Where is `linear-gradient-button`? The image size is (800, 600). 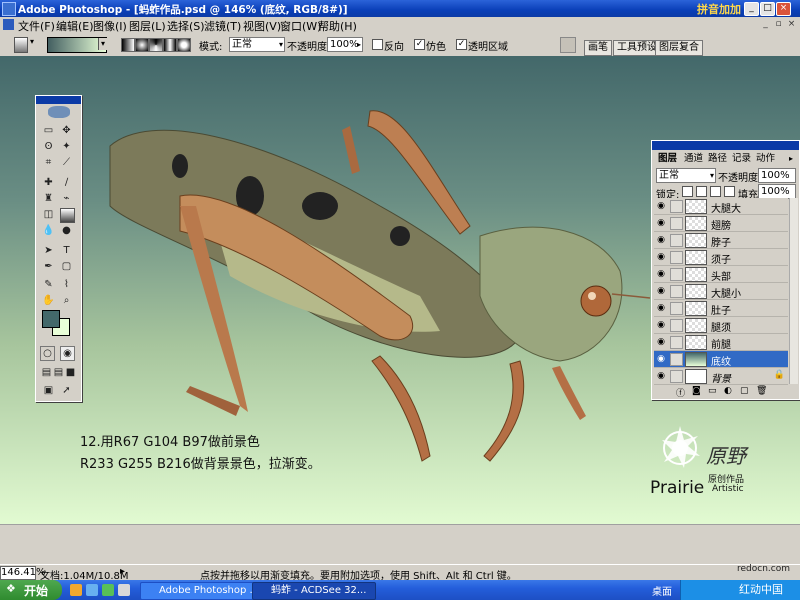 linear-gradient-button is located at coordinates (128, 45).